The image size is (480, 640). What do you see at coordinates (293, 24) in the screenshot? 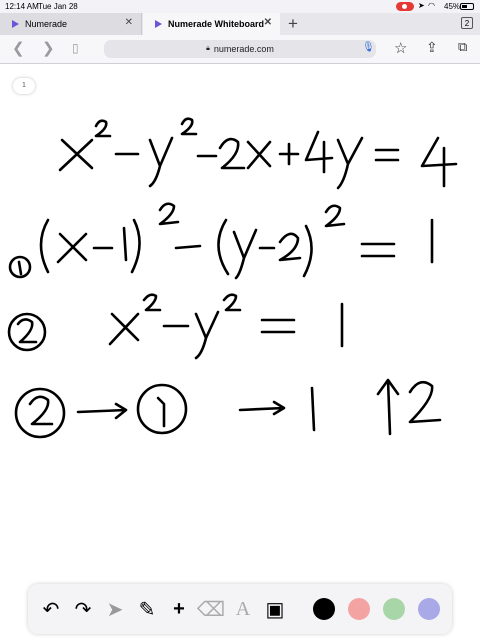
I see `new-tab-plus-icon: +` at bounding box center [293, 24].